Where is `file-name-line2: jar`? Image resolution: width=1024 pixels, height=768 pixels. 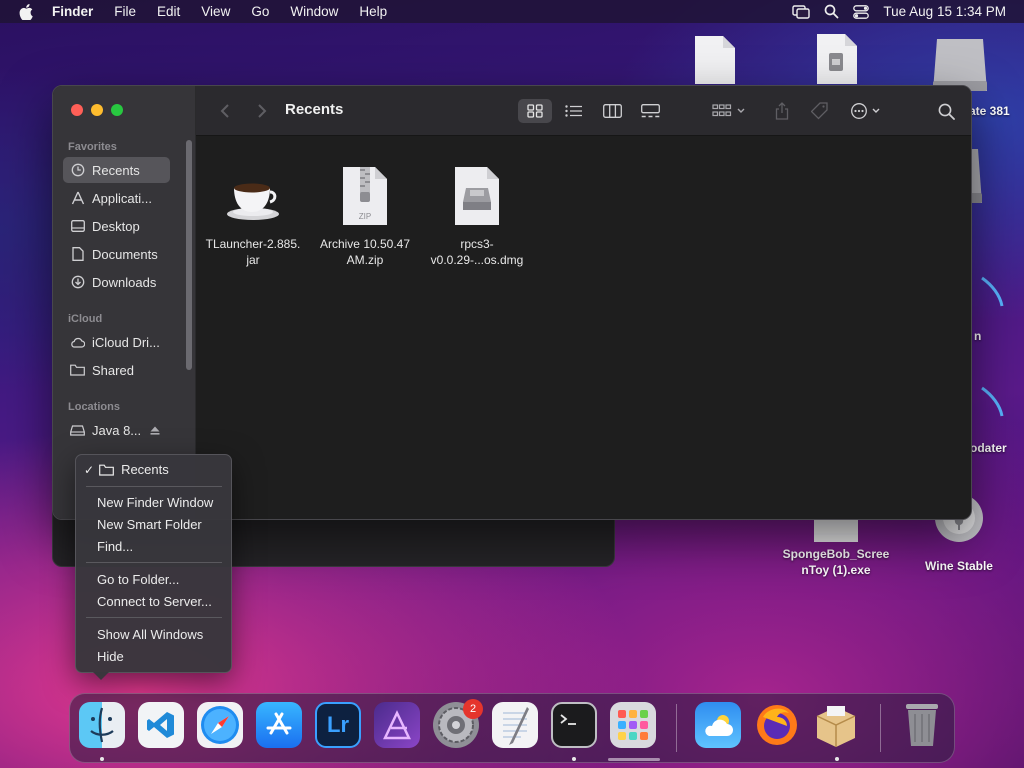 file-name-line2: jar is located at coordinates (253, 260).